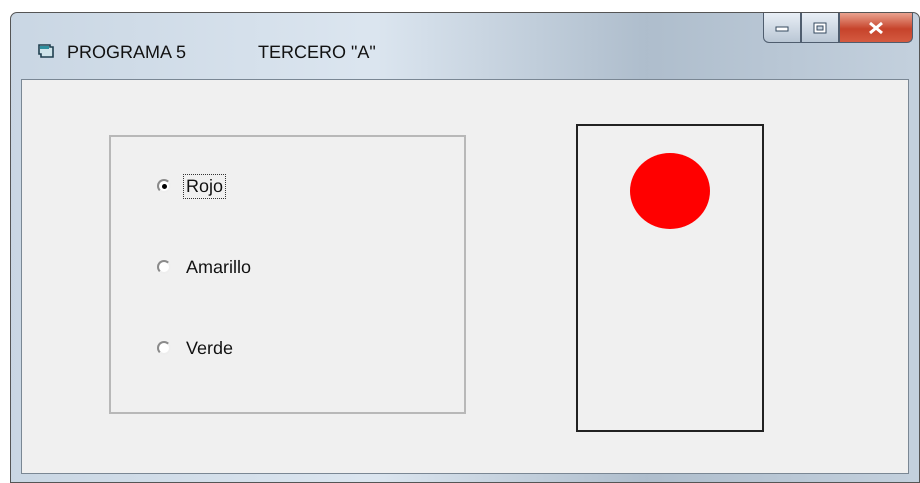 Image resolution: width=920 pixels, height=483 pixels. I want to click on radio-label: Amarillo, so click(218, 267).